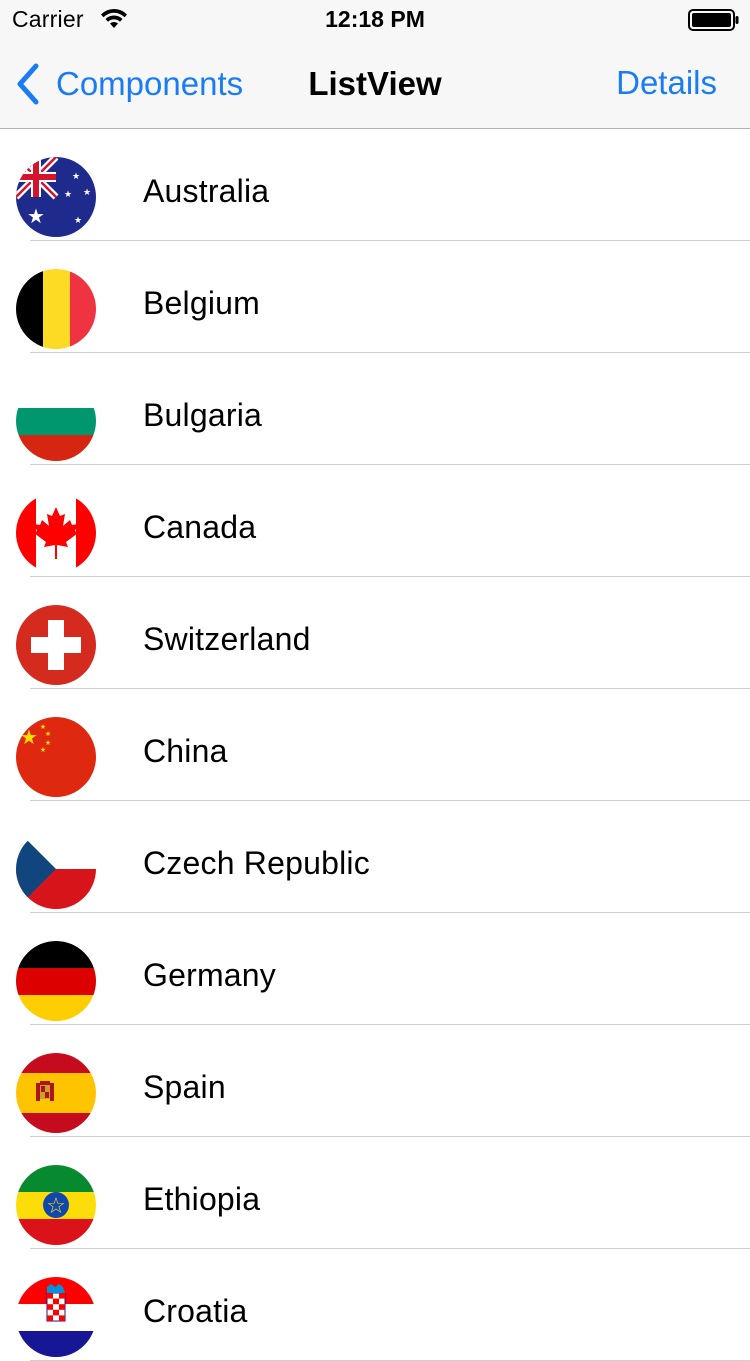 Image resolution: width=750 pixels, height=1361 pixels. Describe the element at coordinates (227, 639) in the screenshot. I see `country-name: Switzerland` at that location.